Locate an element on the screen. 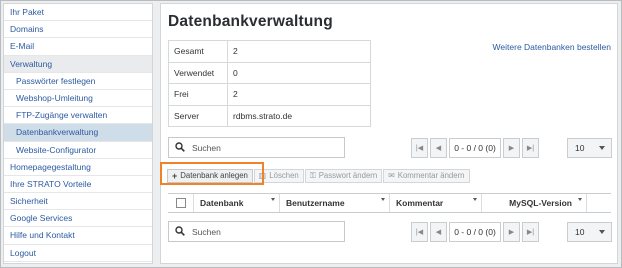  info-row: Verwendet 0 is located at coordinates (269, 72).